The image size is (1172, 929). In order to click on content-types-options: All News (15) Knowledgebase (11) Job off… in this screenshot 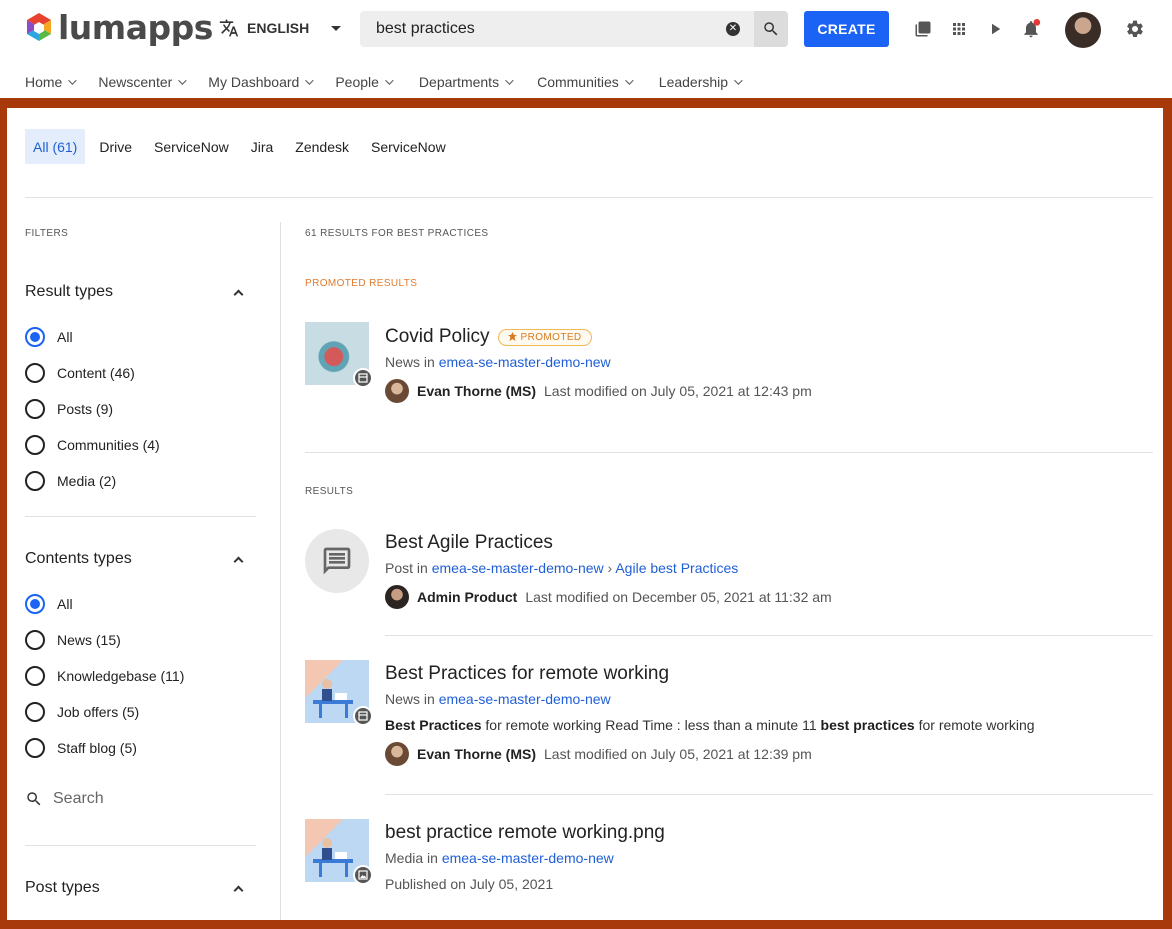, I will do `click(140, 676)`.